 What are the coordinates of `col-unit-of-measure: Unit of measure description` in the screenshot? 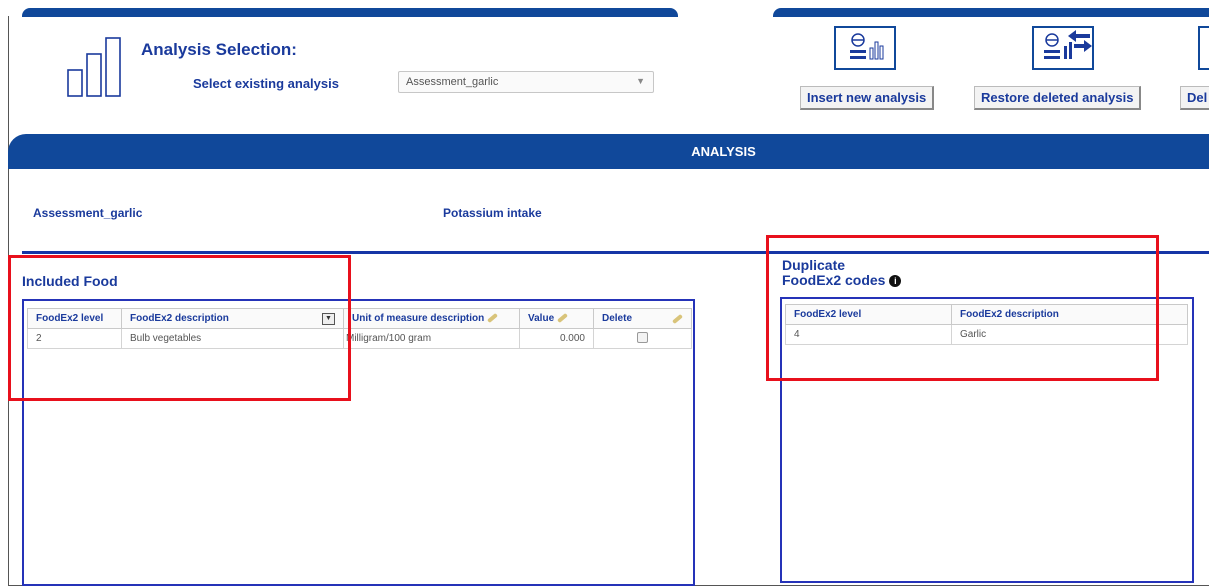 It's located at (431, 318).